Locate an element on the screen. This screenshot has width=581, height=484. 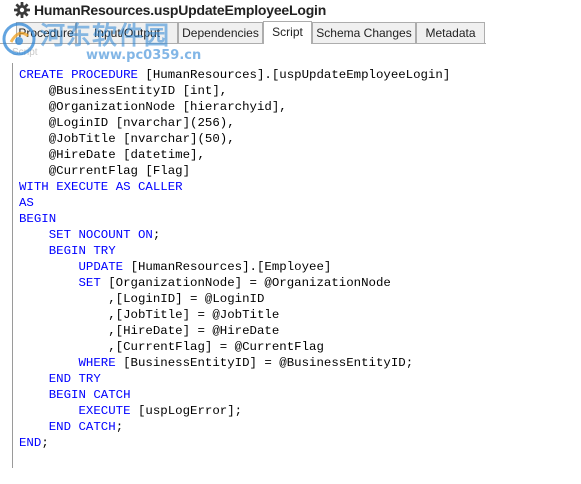
code-line: END TRY is located at coordinates (74, 379).